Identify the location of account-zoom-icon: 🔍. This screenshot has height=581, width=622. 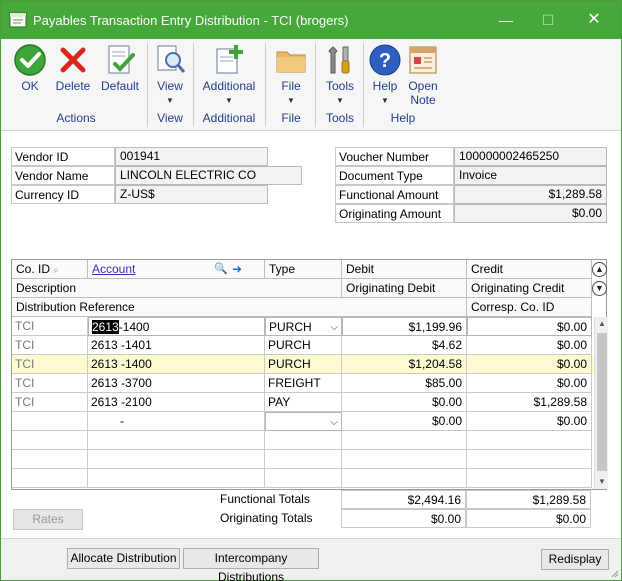
(221, 269).